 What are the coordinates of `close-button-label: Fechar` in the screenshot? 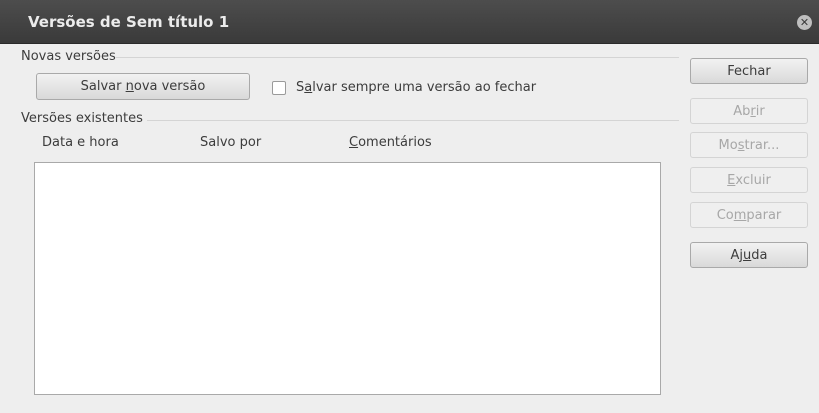 It's located at (749, 71).